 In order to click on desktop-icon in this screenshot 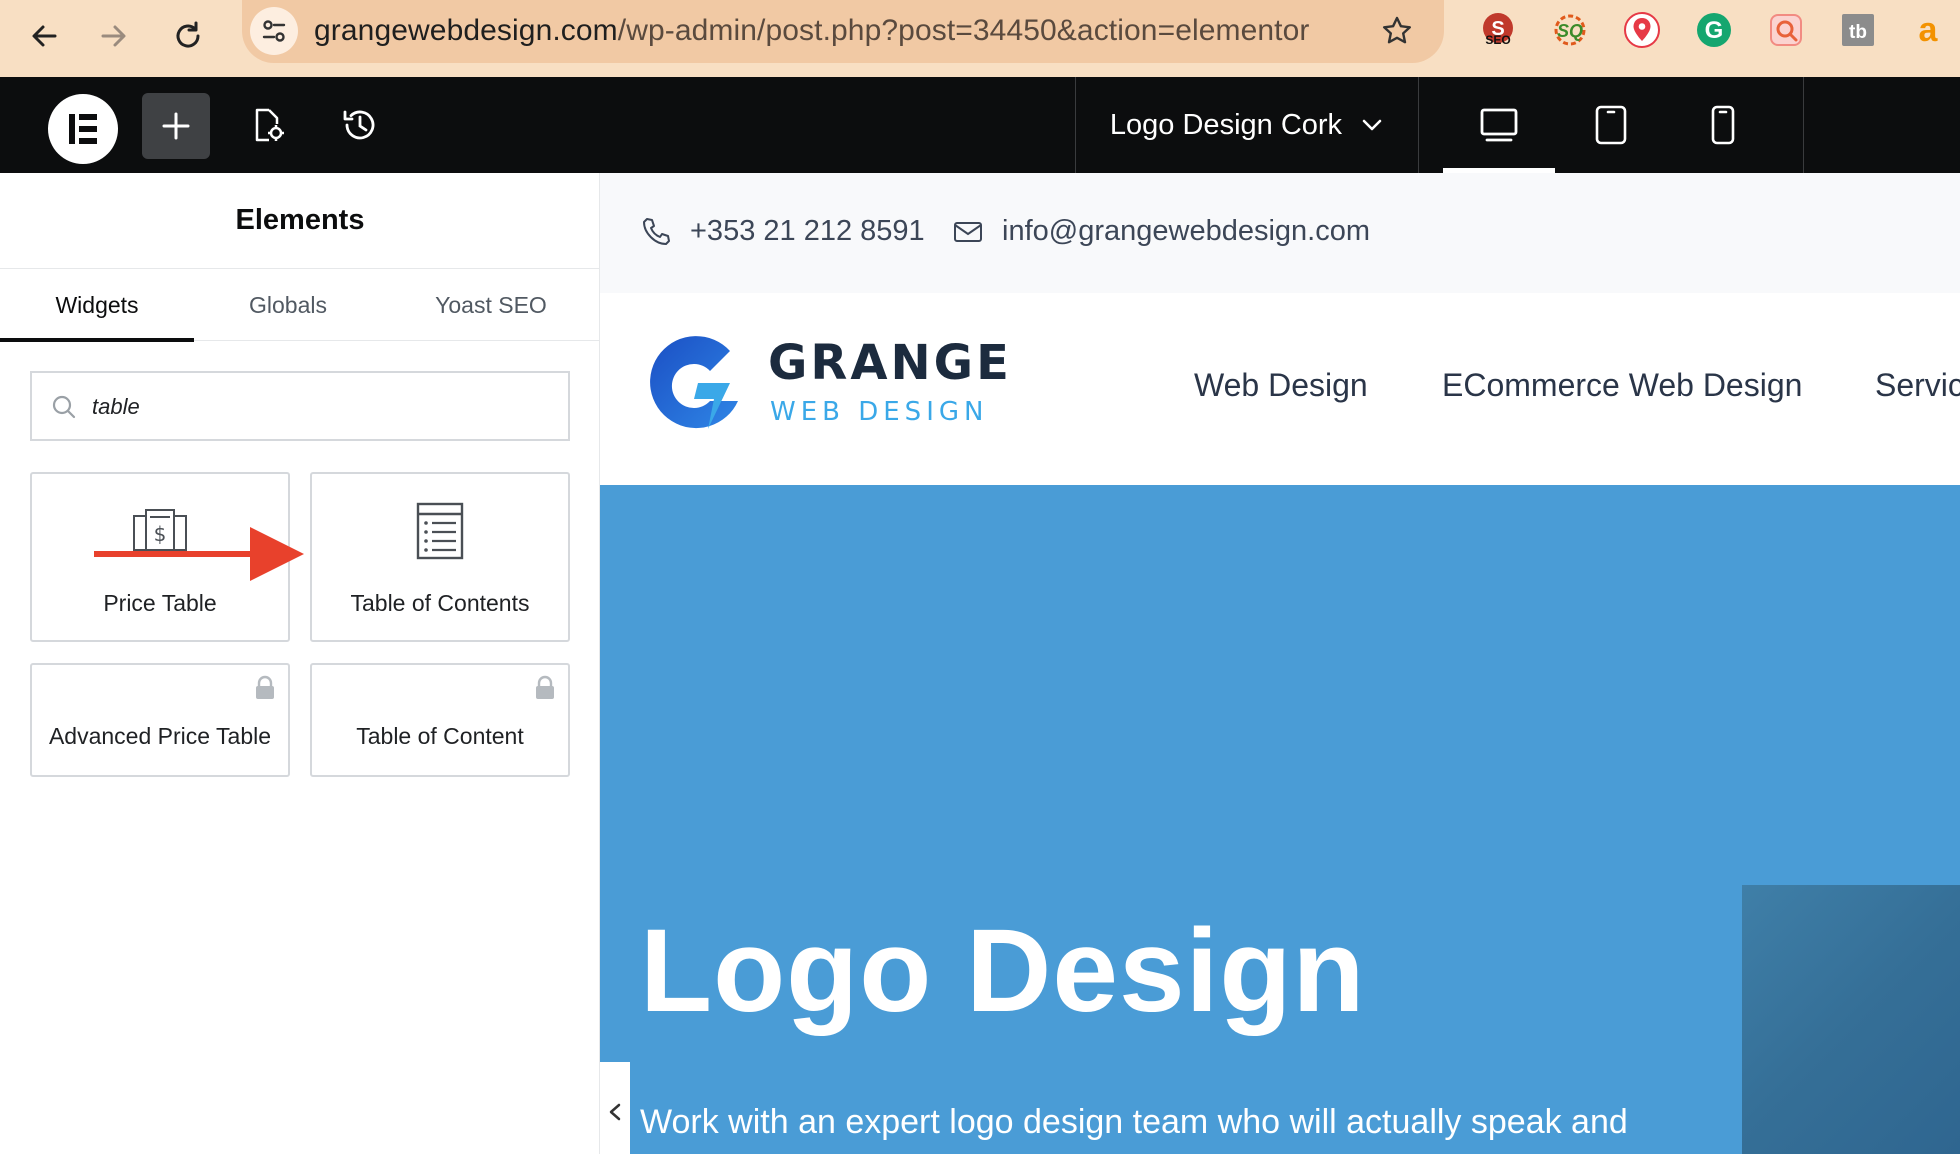, I will do `click(1499, 125)`.